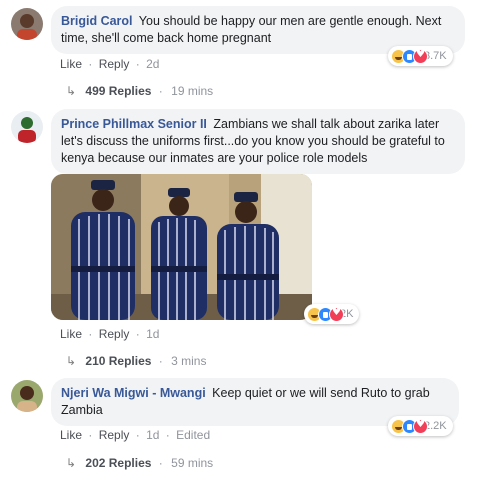 This screenshot has width=501, height=478. I want to click on view-replies-link: ↳ 210 Replies · 3 mins, so click(136, 361).